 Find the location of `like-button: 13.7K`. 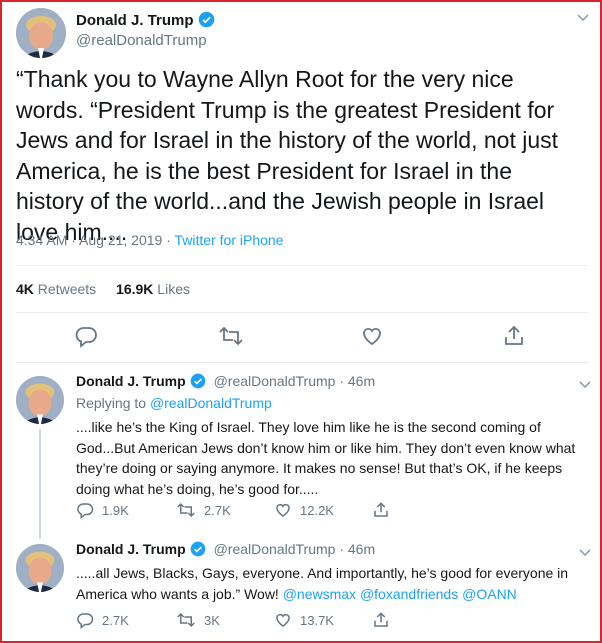

like-button: 13.7K is located at coordinates (304, 620).